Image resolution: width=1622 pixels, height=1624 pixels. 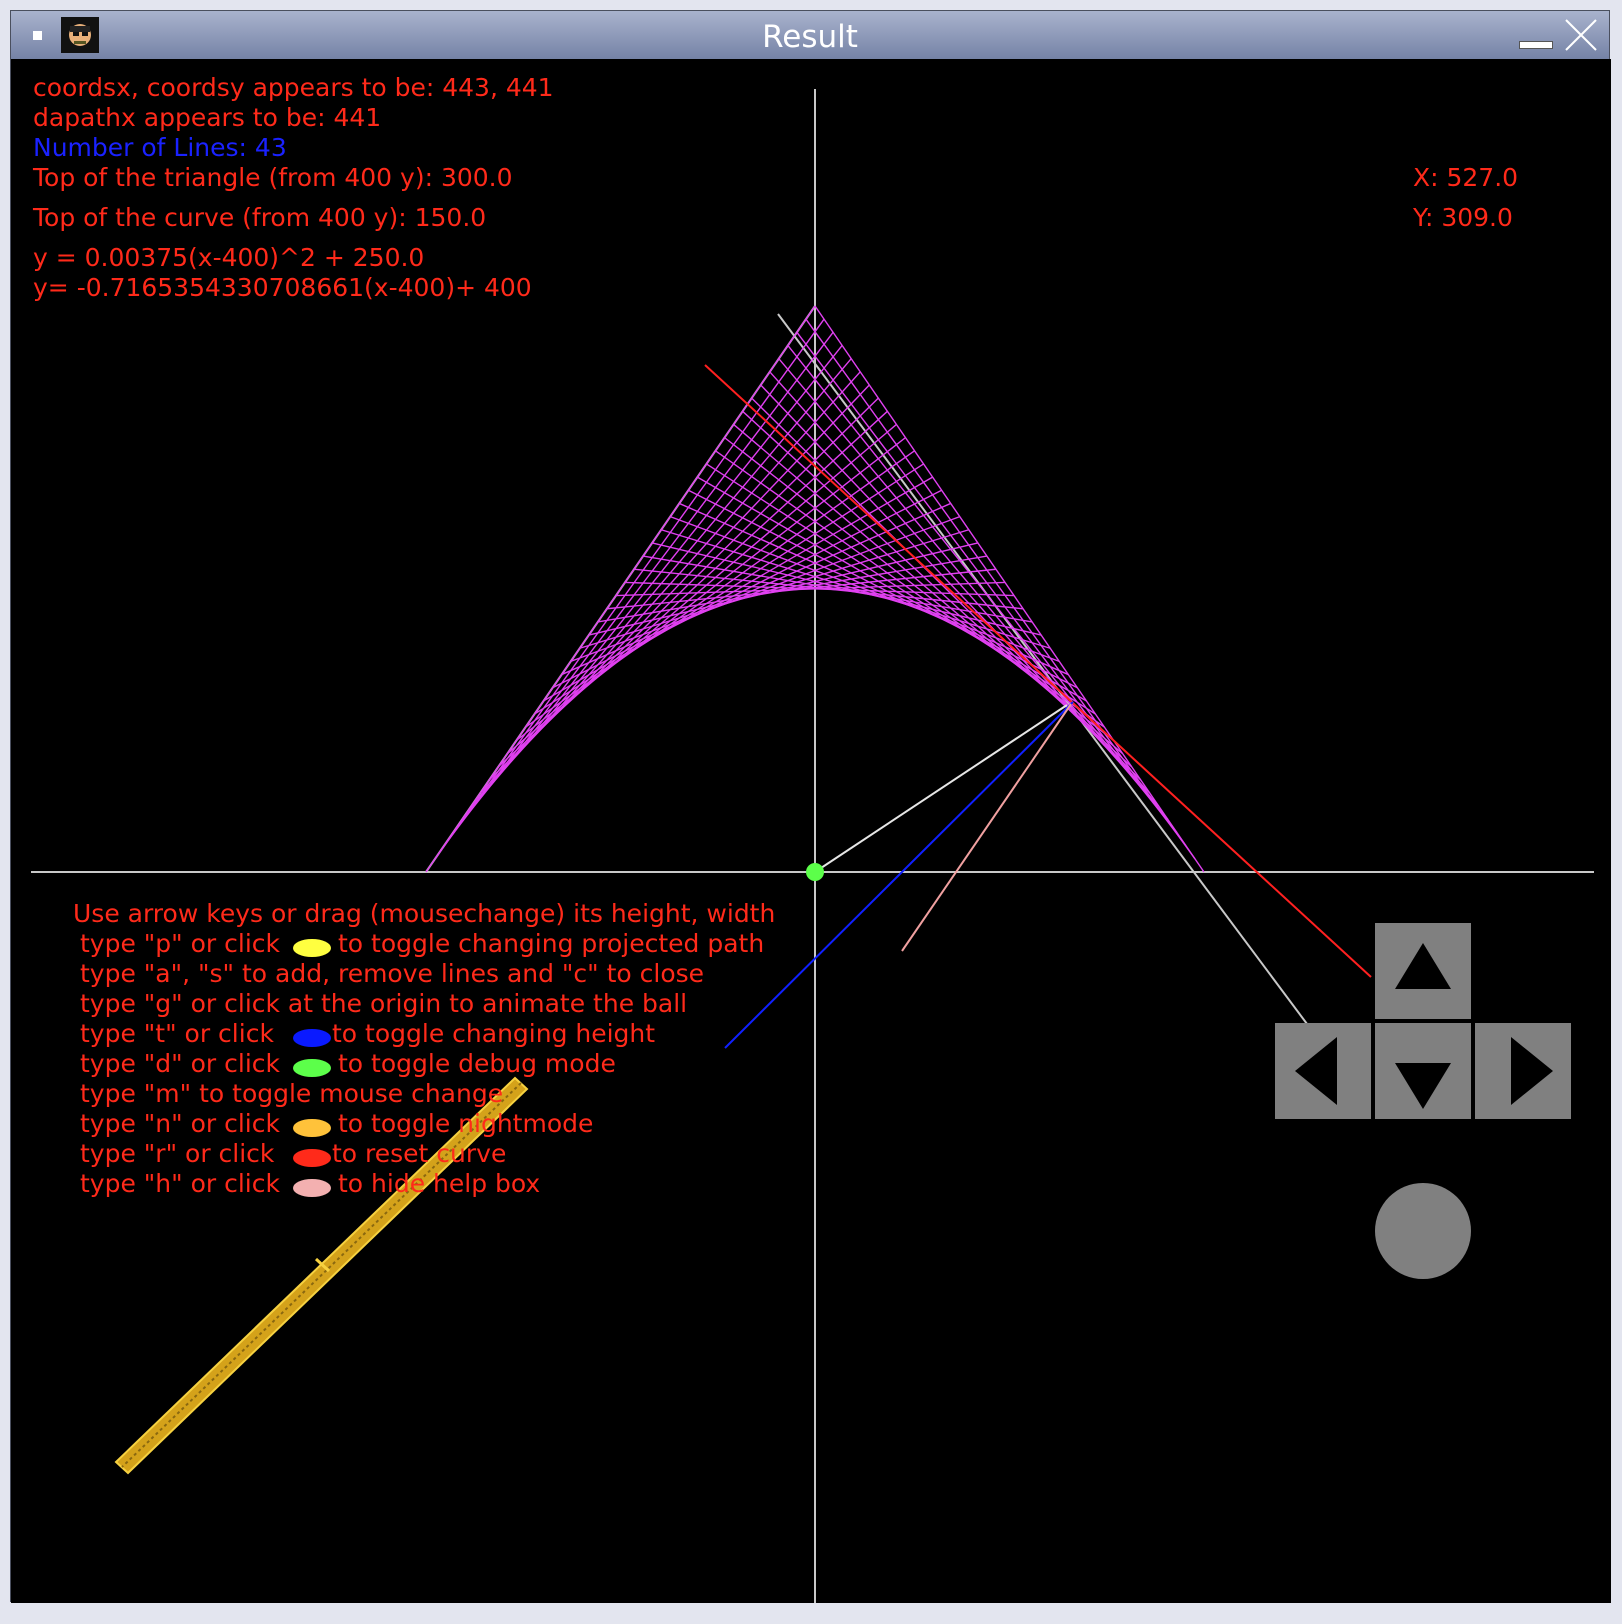 I want to click on help-item-n: type "n" or click, so click(x=180, y=1123).